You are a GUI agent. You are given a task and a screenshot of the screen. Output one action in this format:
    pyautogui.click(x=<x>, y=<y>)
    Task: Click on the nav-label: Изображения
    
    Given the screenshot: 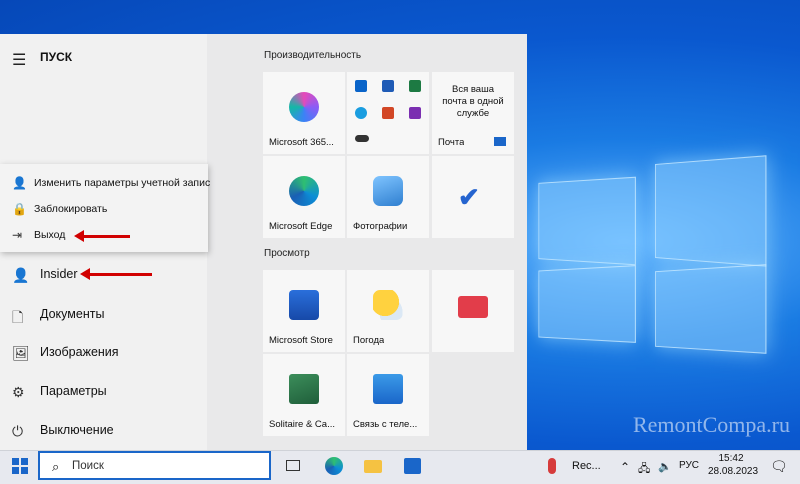 What is the action you would take?
    pyautogui.click(x=79, y=352)
    